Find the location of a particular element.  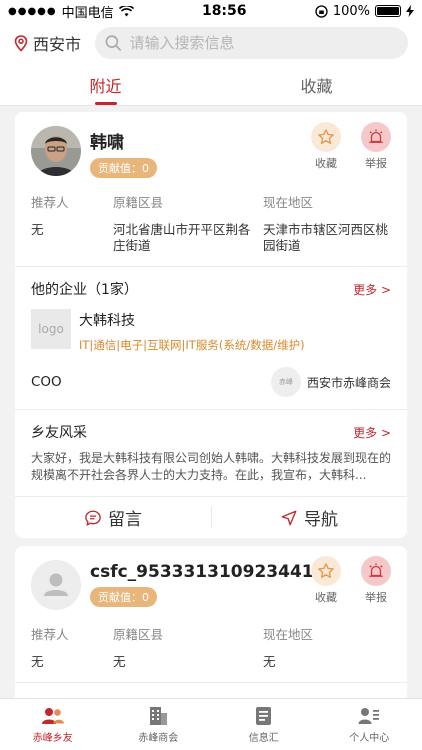

member-role: COO is located at coordinates (46, 382).